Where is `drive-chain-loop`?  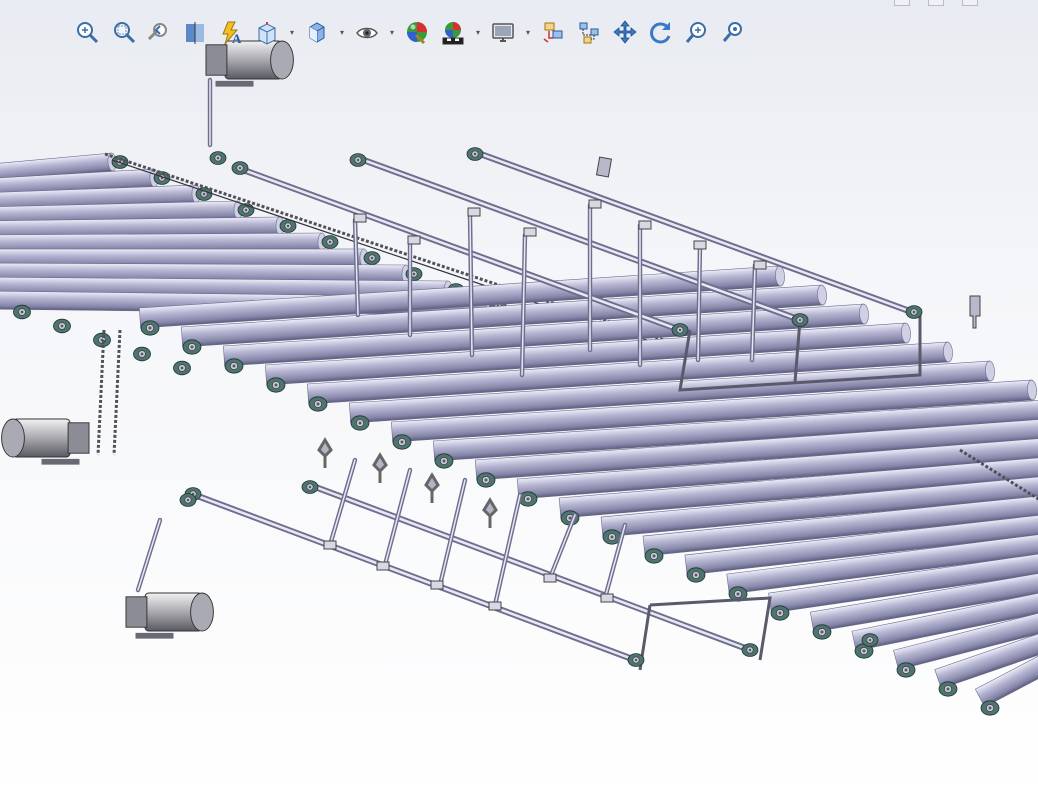 drive-chain-loop is located at coordinates (109, 392).